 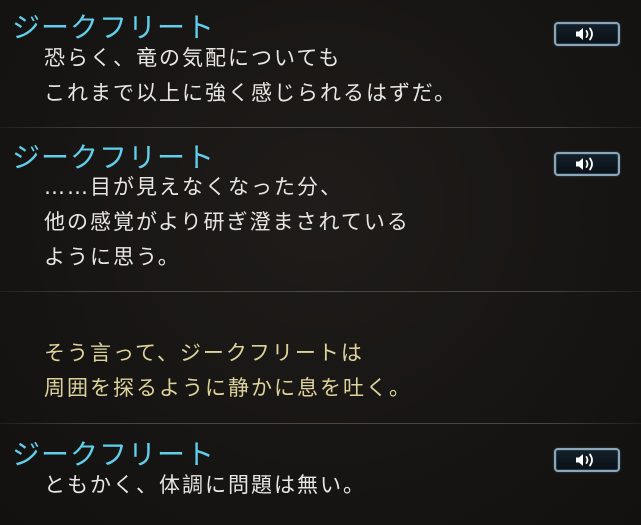 What do you see at coordinates (112, 257) in the screenshot?
I see `dialogue-line: ように思う。` at bounding box center [112, 257].